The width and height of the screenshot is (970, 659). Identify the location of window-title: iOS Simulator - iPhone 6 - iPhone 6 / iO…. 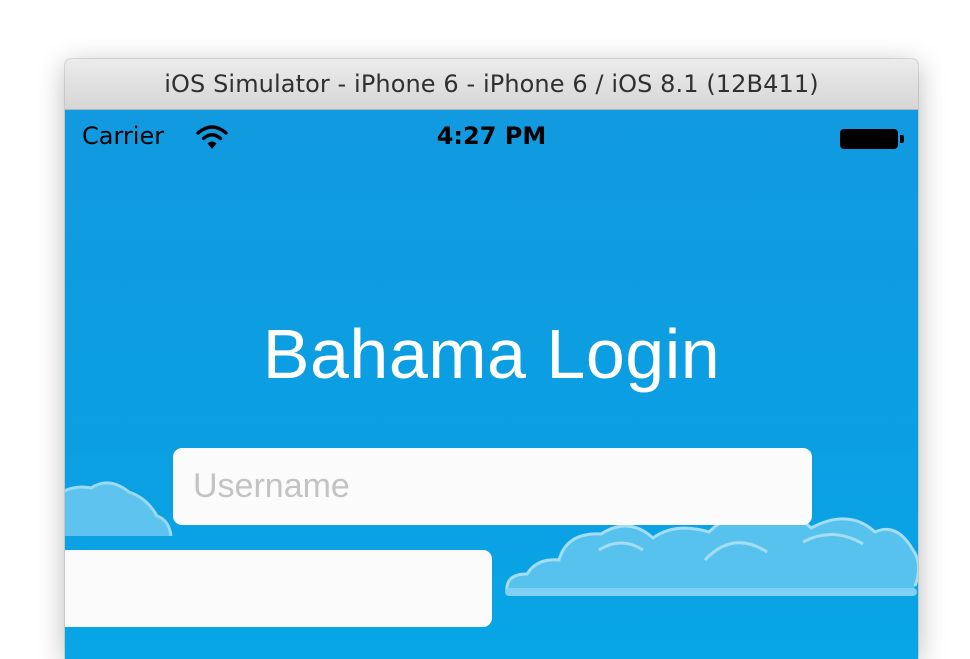
(491, 84).